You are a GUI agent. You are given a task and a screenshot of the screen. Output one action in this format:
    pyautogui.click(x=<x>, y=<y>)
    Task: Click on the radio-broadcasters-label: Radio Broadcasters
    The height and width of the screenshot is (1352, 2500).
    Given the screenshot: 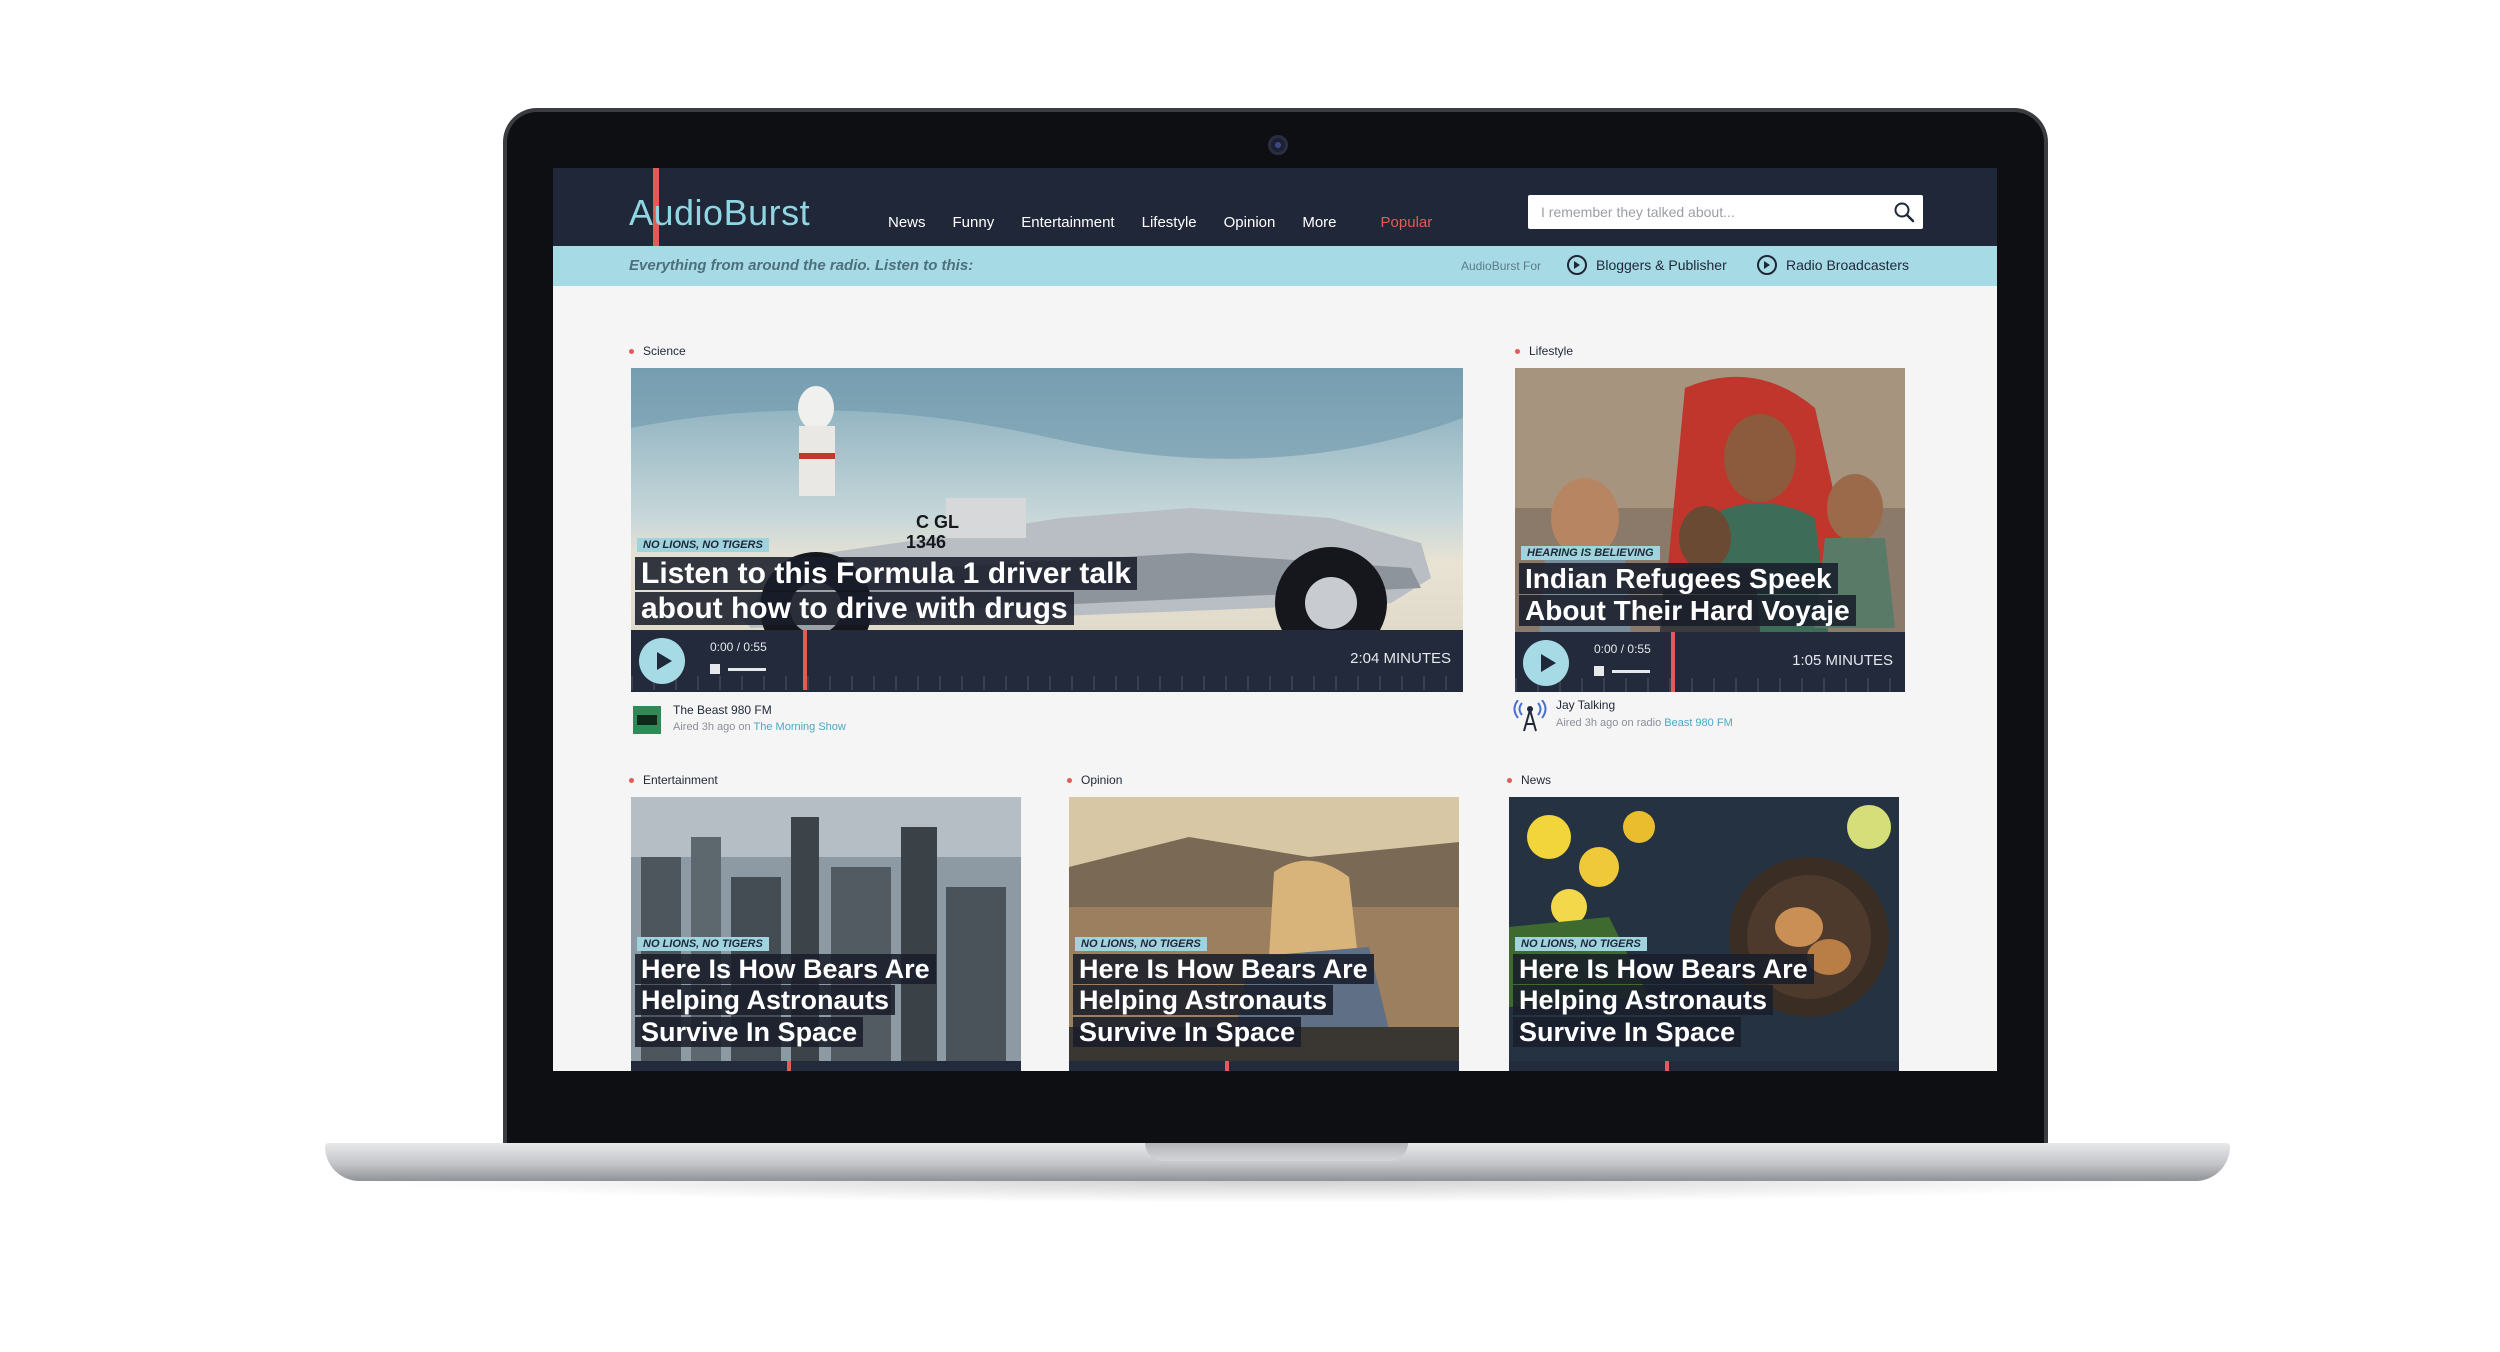 What is the action you would take?
    pyautogui.click(x=1847, y=265)
    